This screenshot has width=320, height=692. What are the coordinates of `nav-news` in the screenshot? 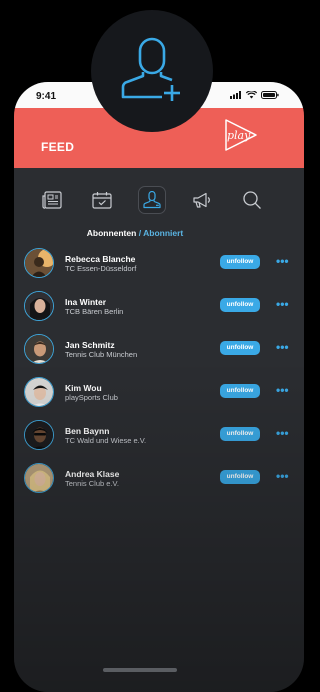 It's located at (52, 200).